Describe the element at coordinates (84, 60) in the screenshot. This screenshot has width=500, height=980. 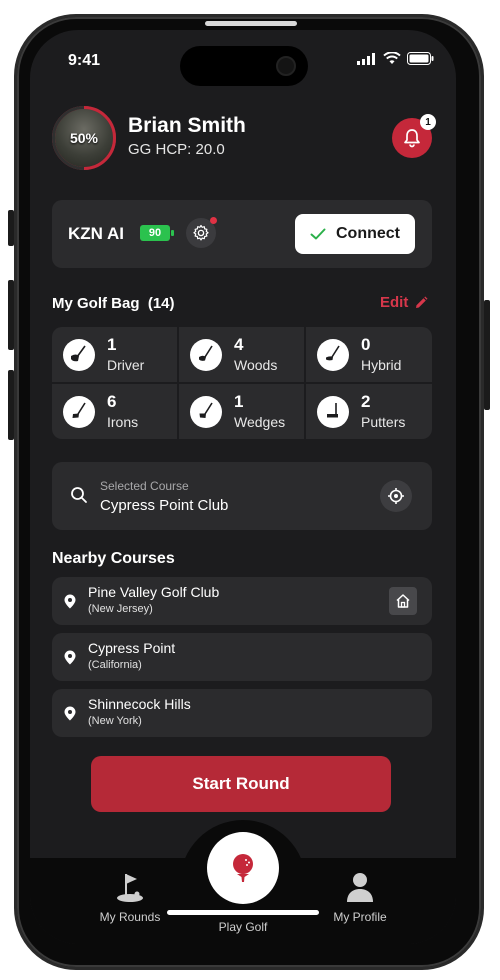
I see `status-time: 9:41` at that location.